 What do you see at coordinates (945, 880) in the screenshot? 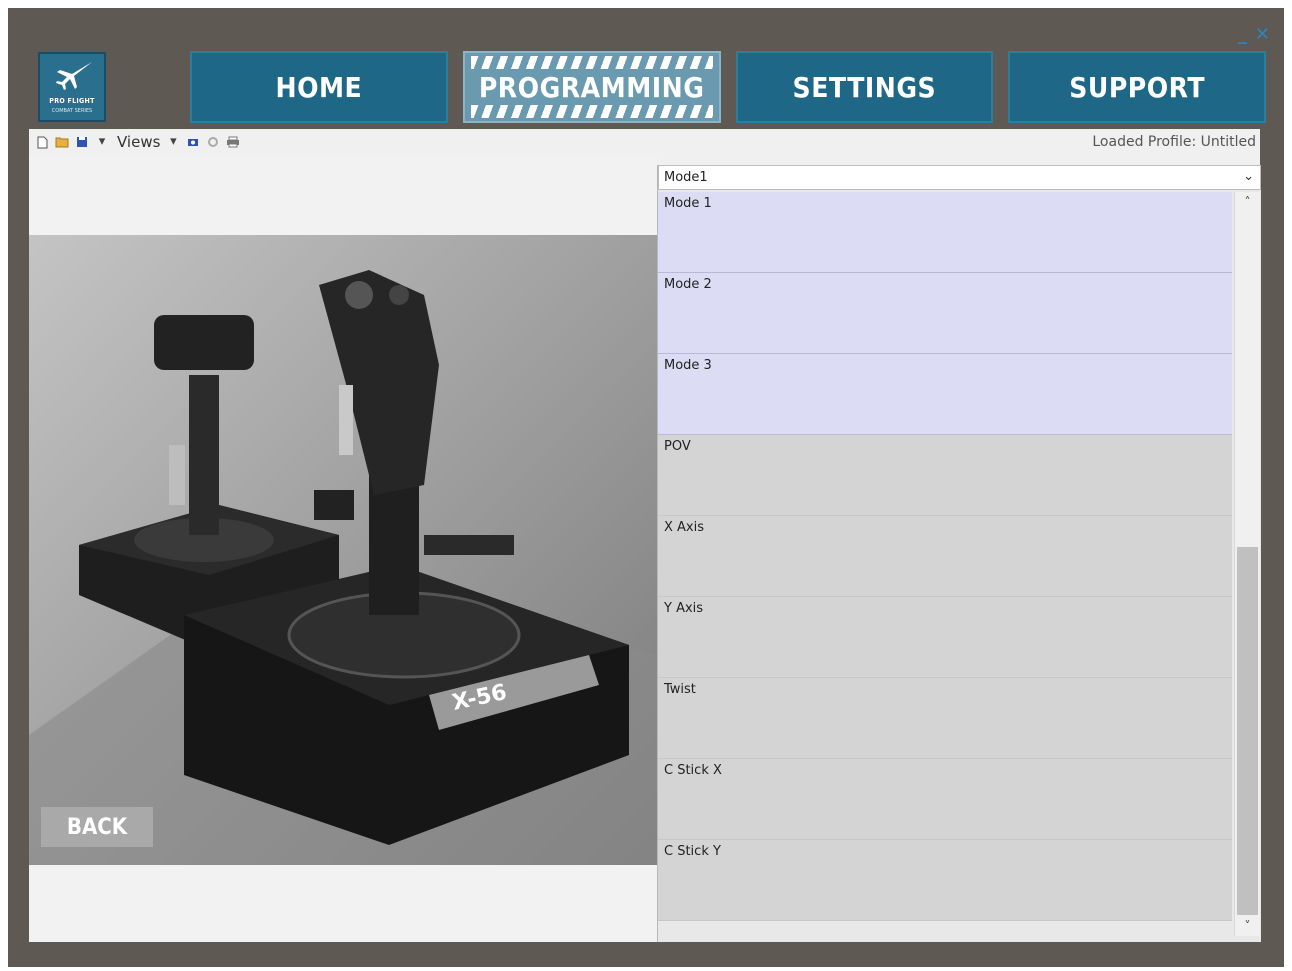
I see `list-item-c-stick-y: C Stick Y` at bounding box center [945, 880].